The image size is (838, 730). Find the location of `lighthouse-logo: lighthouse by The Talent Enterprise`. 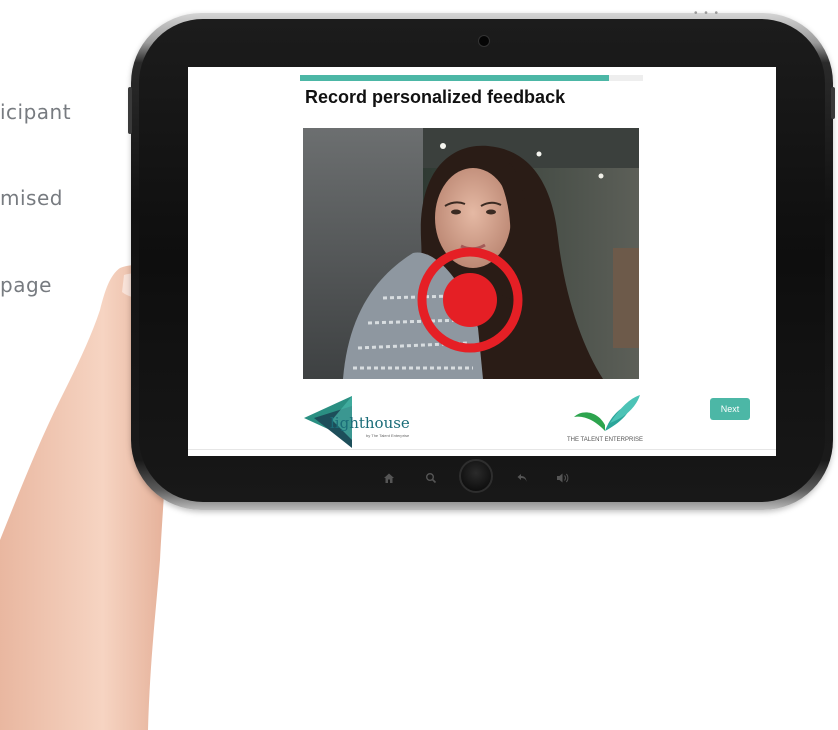

lighthouse-logo: lighthouse by The Talent Enterprise is located at coordinates (364, 422).